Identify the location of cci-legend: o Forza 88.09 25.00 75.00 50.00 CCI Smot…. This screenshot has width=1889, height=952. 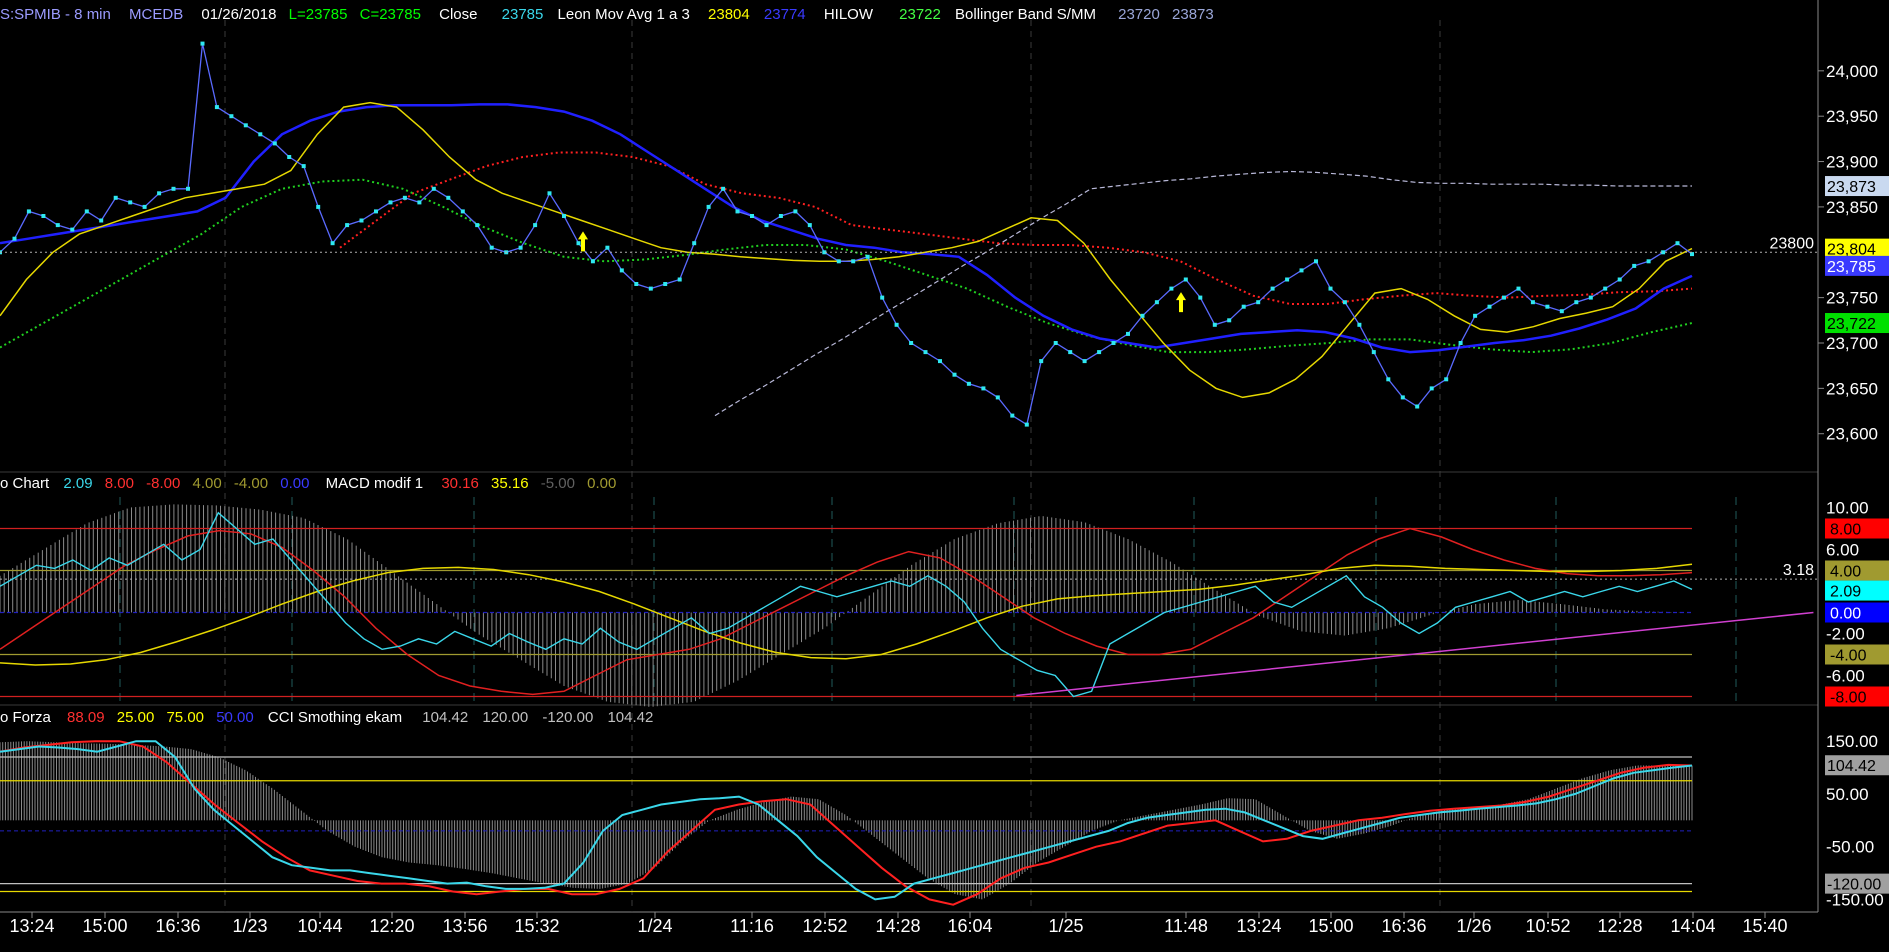
(326, 717).